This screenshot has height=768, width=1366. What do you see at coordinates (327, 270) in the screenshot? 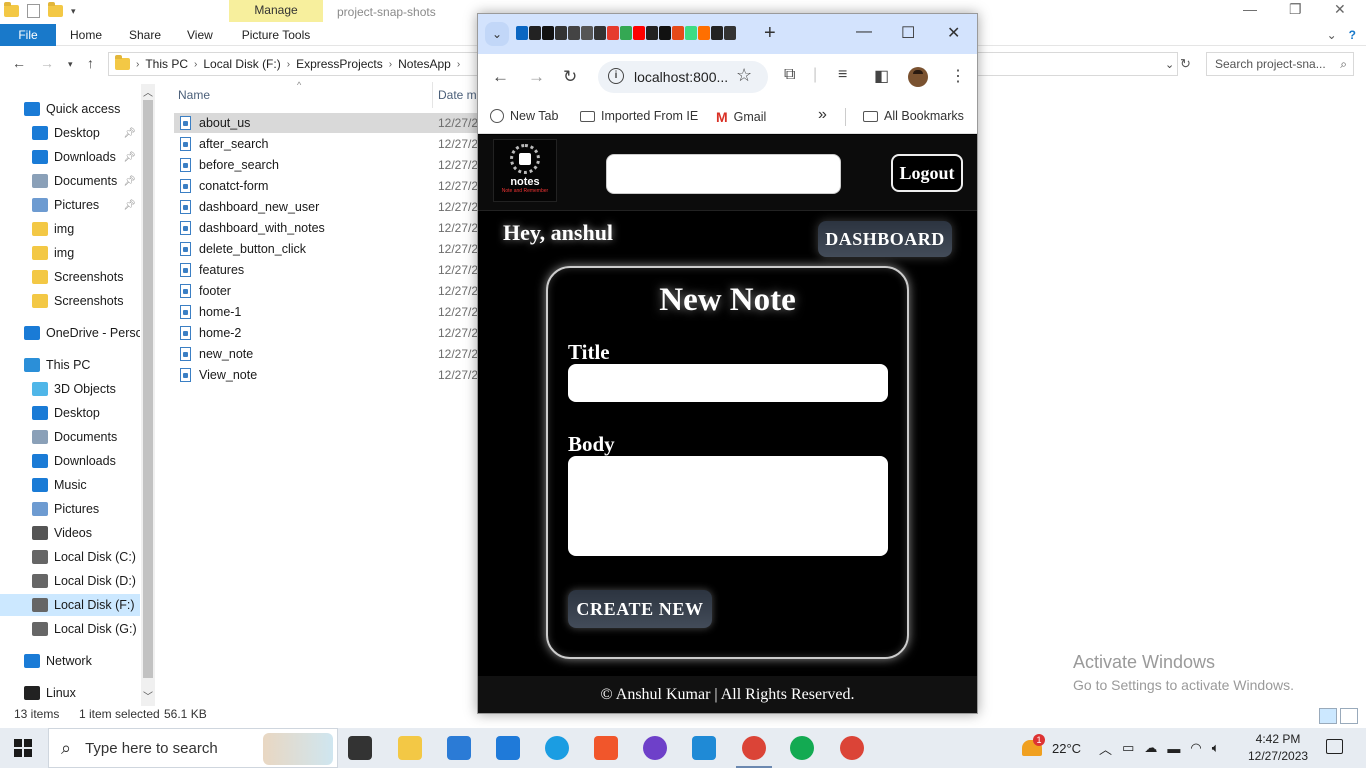
I see `file-row: features 12/27/2` at bounding box center [327, 270].